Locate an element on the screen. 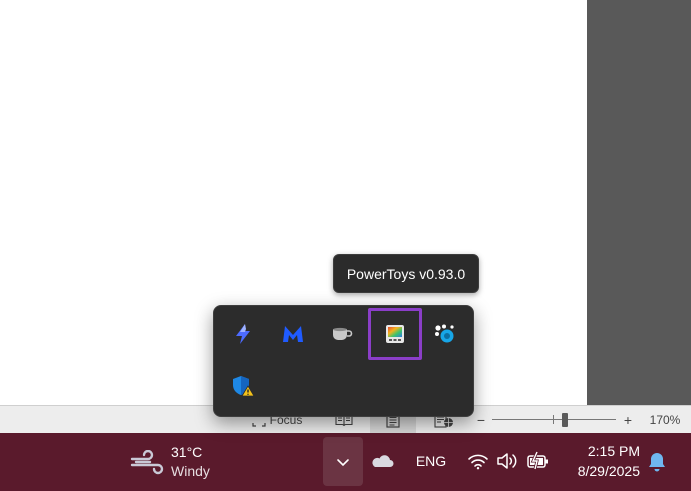  zoom-slider-center-tick is located at coordinates (553, 419).